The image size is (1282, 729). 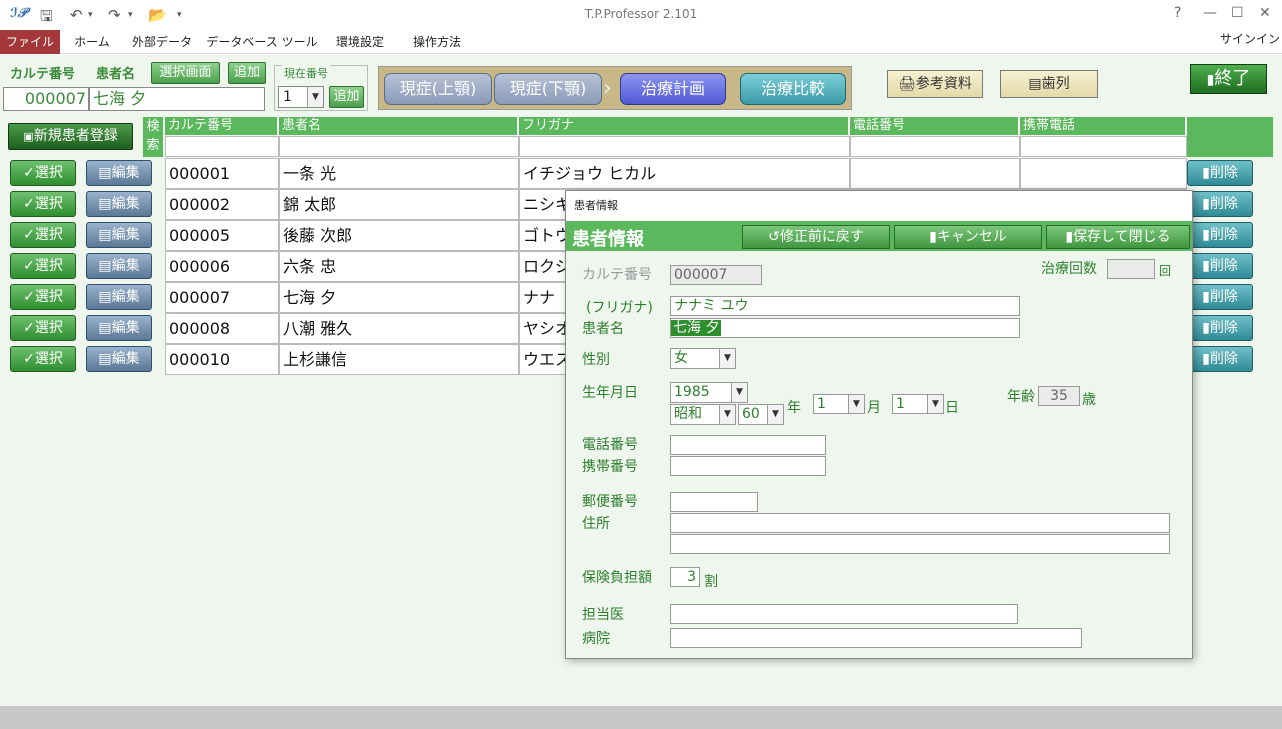 What do you see at coordinates (1210, 13) in the screenshot?
I see `minimize-icon: —` at bounding box center [1210, 13].